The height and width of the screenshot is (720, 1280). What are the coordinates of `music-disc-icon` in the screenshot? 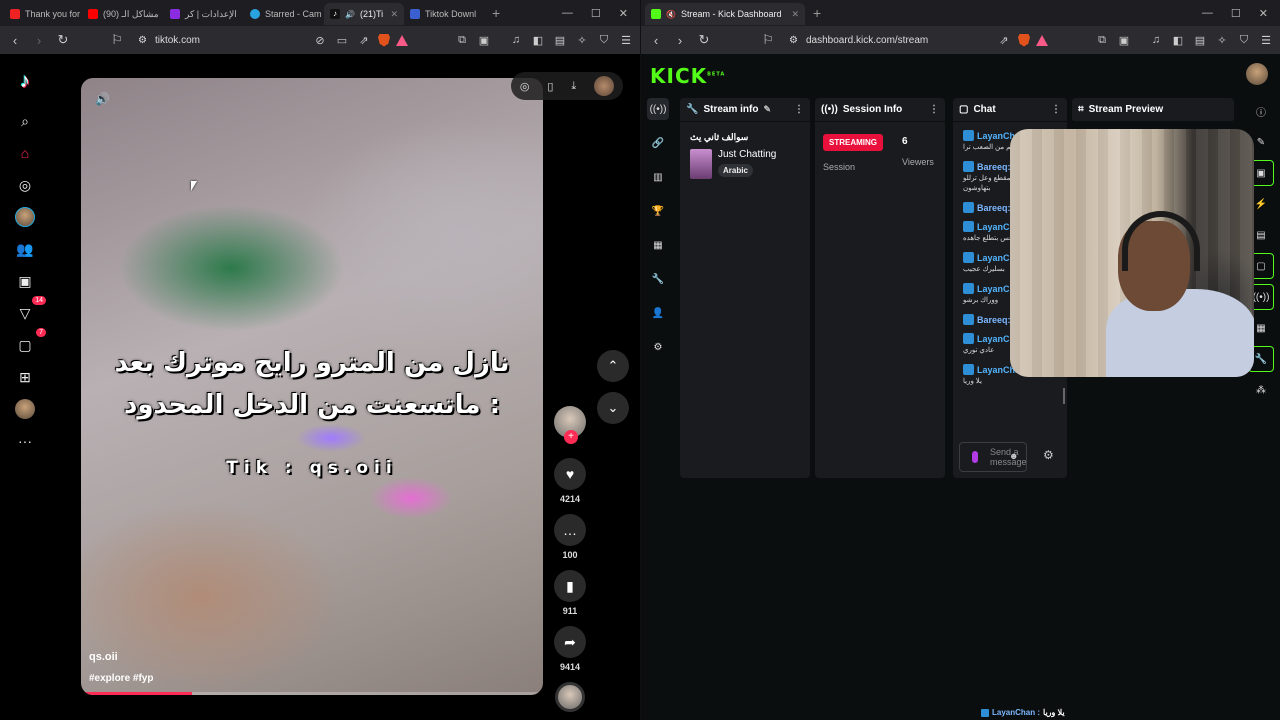 It's located at (570, 697).